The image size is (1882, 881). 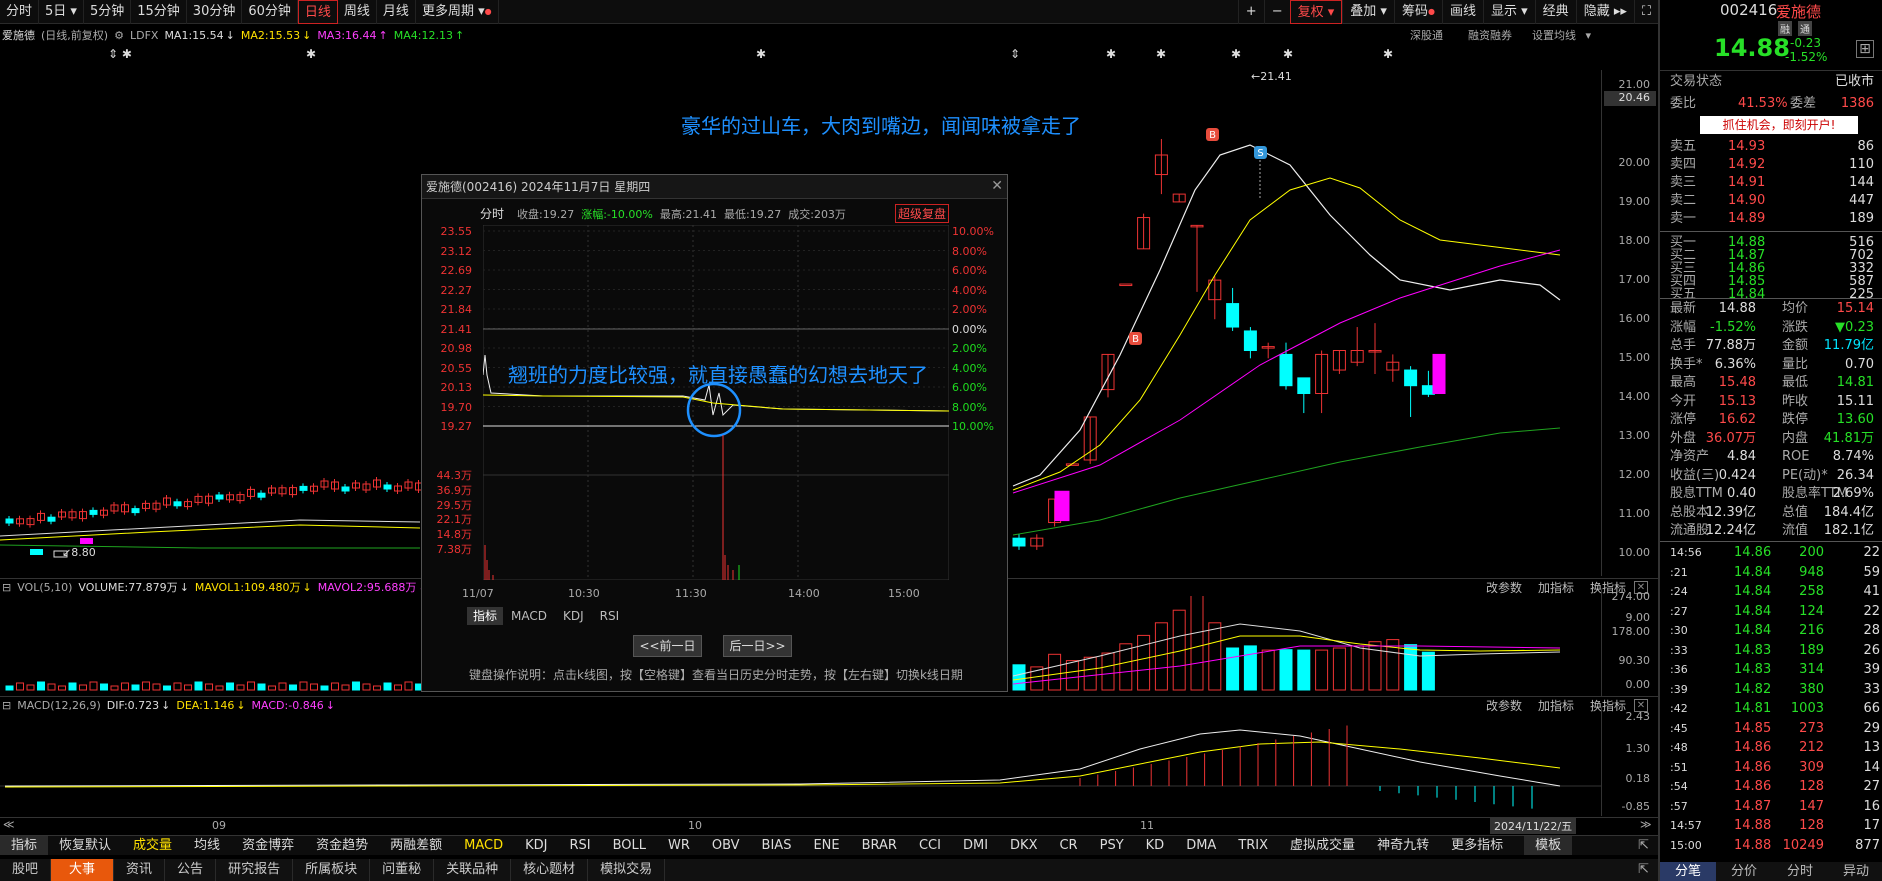 I want to click on popup-tab-macd: MACD, so click(x=529, y=616).